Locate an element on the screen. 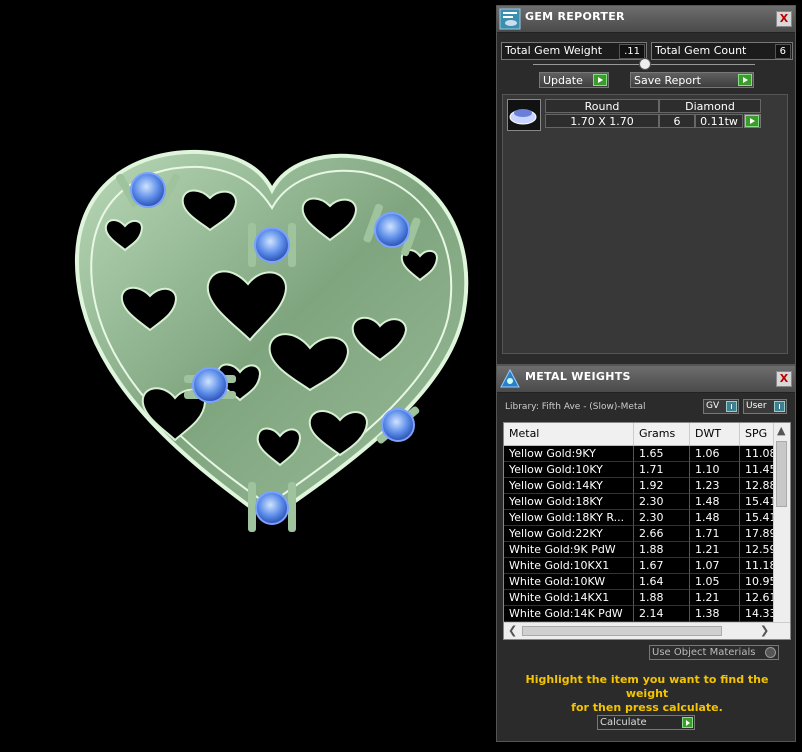 The image size is (802, 752). horizontal-scrollbar: ❮ ❯ is located at coordinates (647, 630).